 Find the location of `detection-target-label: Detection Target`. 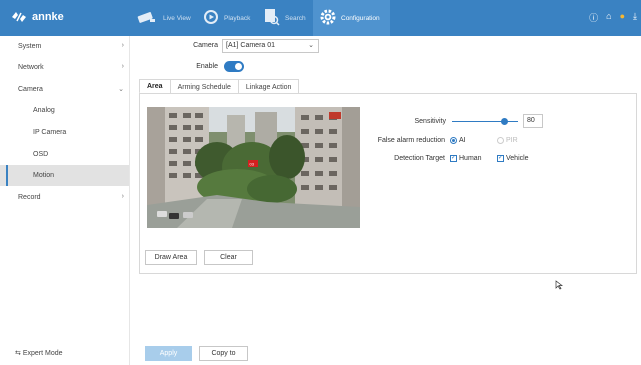

detection-target-label: Detection Target is located at coordinates (419, 158).